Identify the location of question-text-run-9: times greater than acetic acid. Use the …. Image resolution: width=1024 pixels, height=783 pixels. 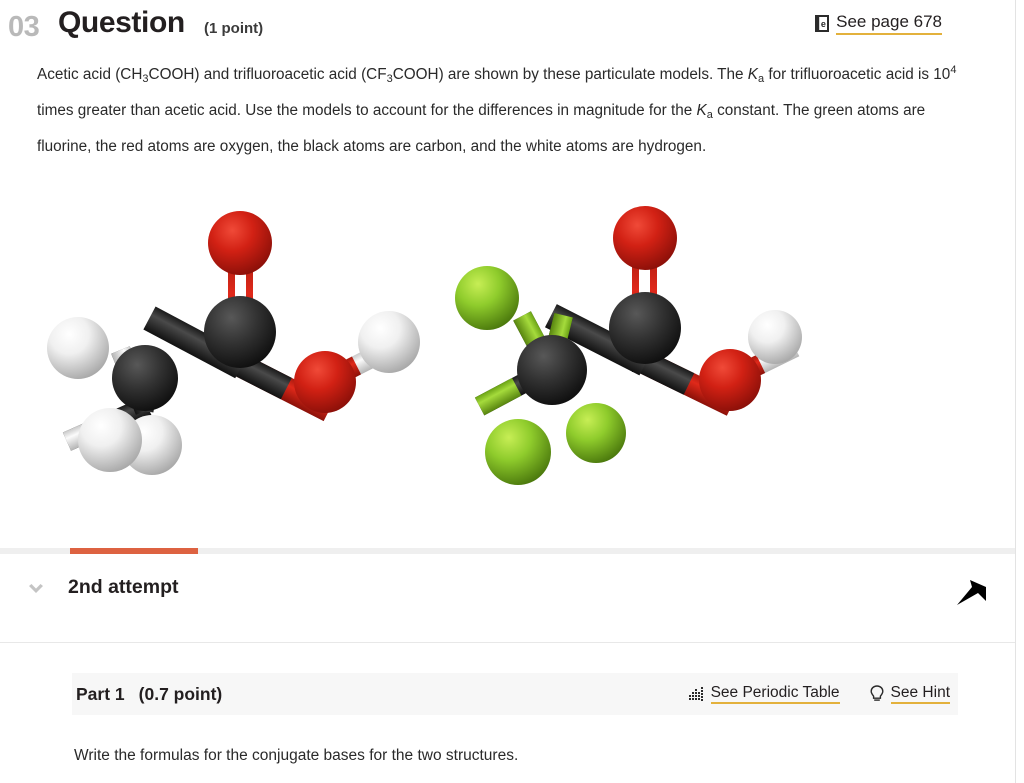
(367, 110).